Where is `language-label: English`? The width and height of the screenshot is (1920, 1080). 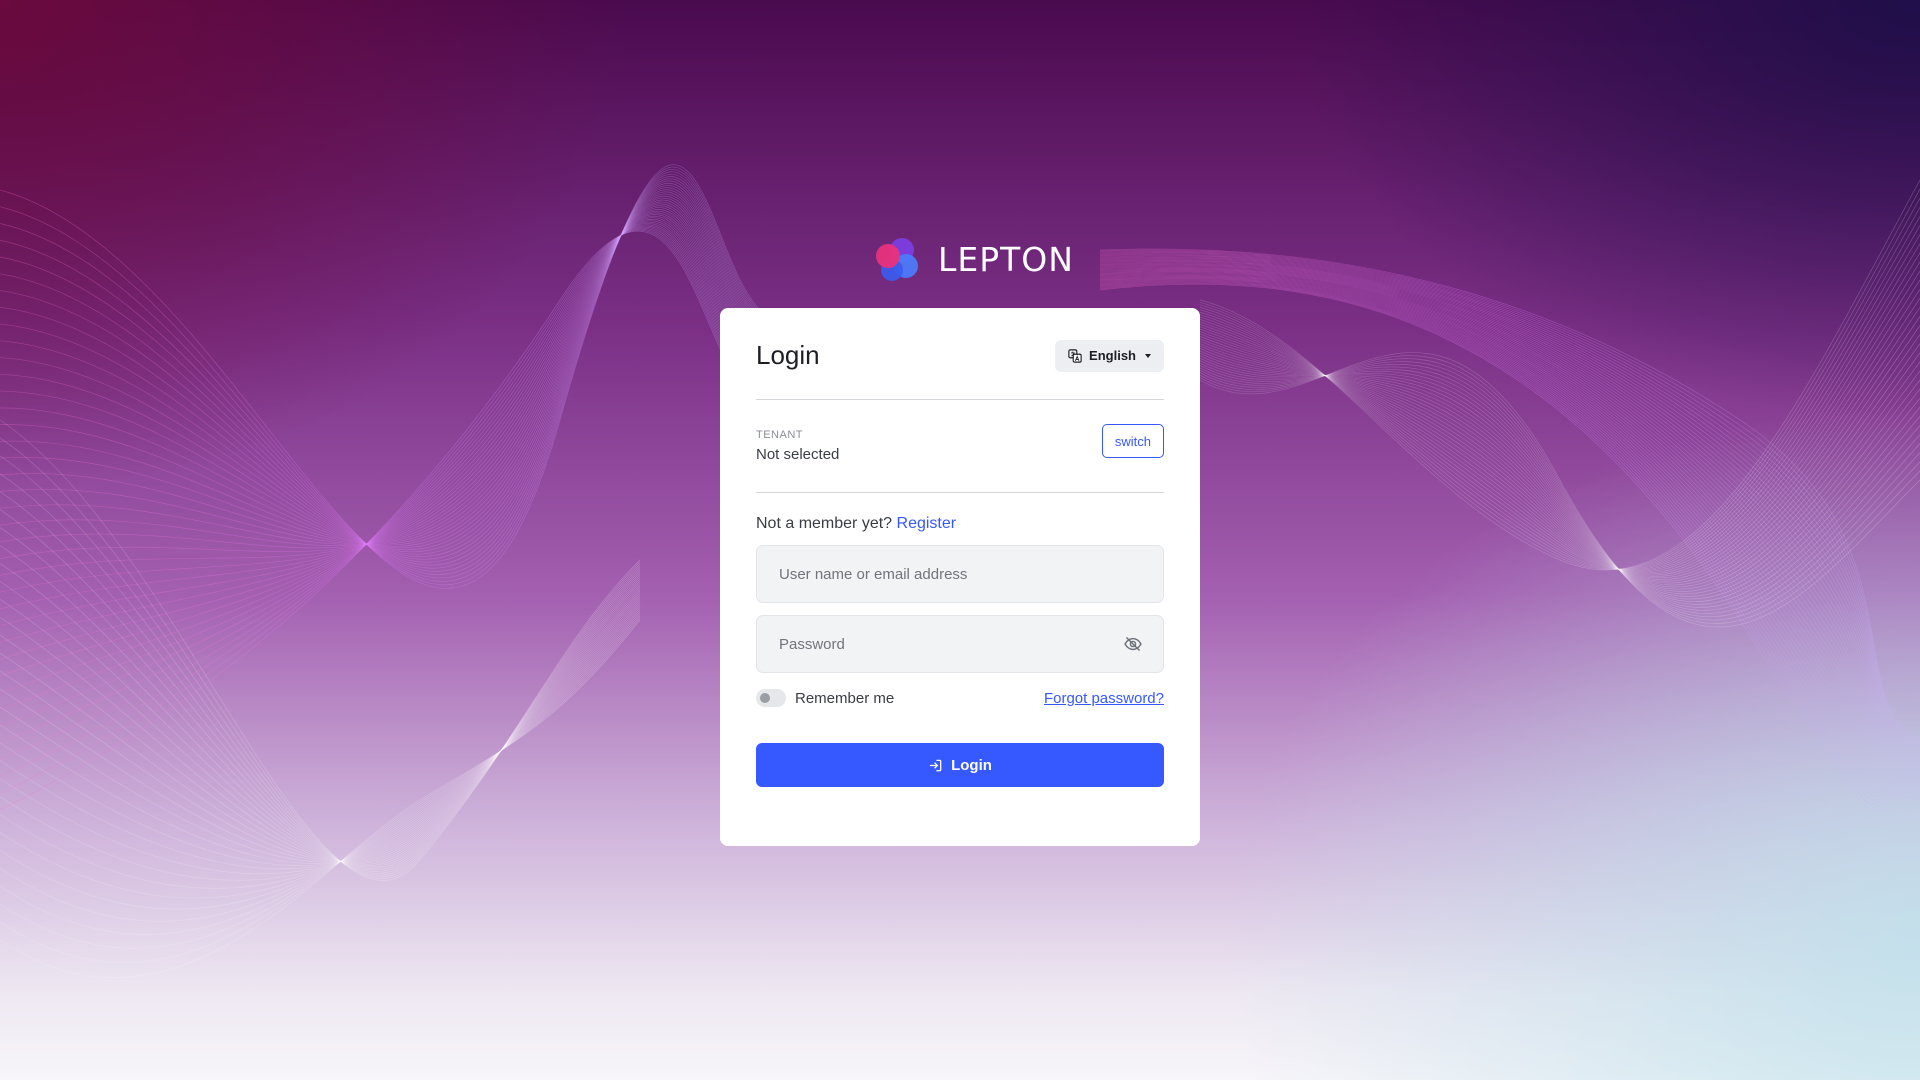
language-label: English is located at coordinates (1112, 355).